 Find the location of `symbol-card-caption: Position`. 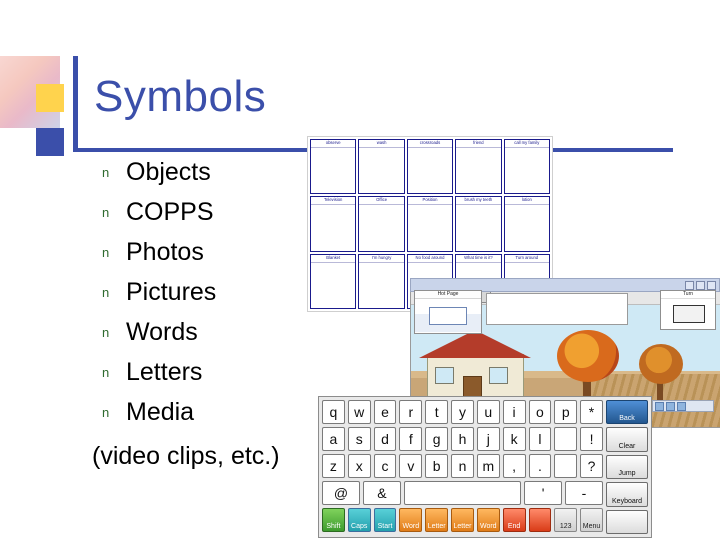

symbol-card-caption: Position is located at coordinates (430, 201).